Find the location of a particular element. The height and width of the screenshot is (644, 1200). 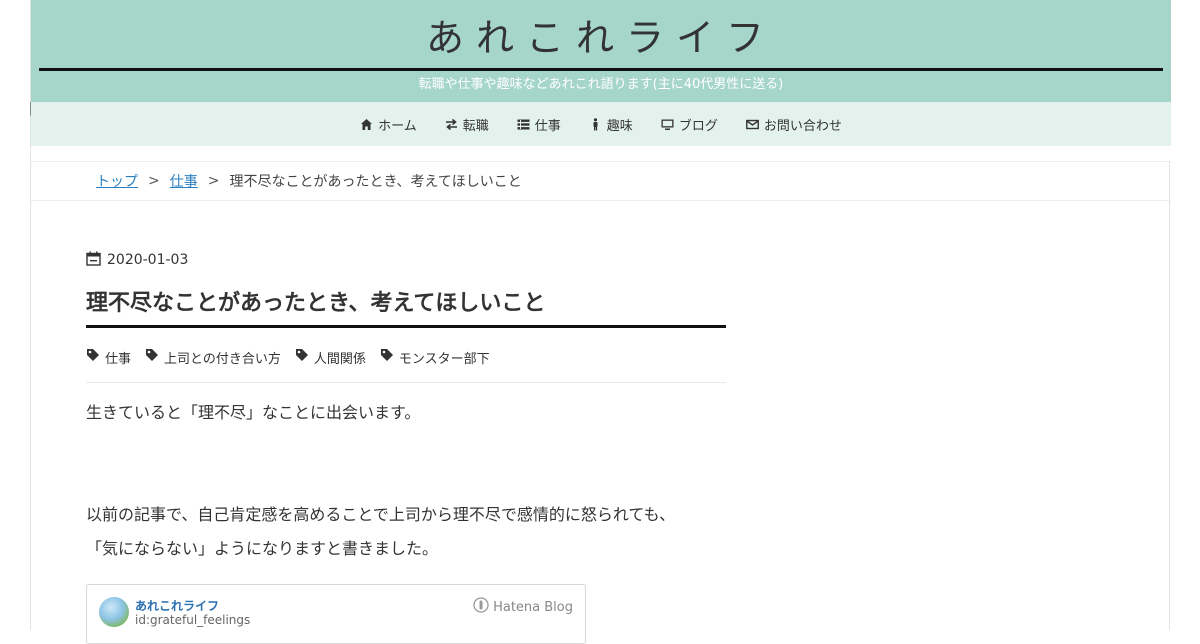

tag-list: 仕事 上司との付き合い方 人間関係 モンスター部下 is located at coordinates (406, 362).